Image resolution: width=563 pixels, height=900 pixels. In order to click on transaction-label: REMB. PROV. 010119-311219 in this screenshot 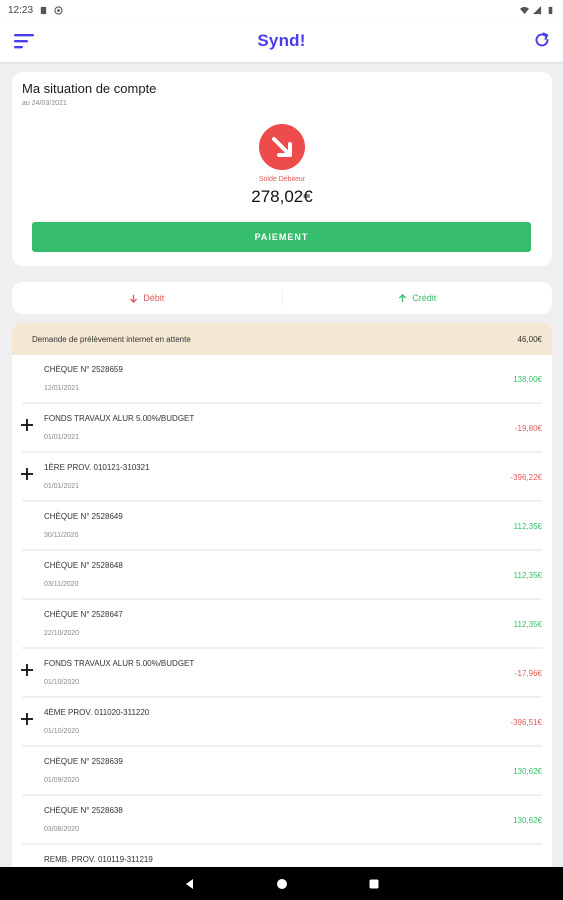, I will do `click(98, 859)`.